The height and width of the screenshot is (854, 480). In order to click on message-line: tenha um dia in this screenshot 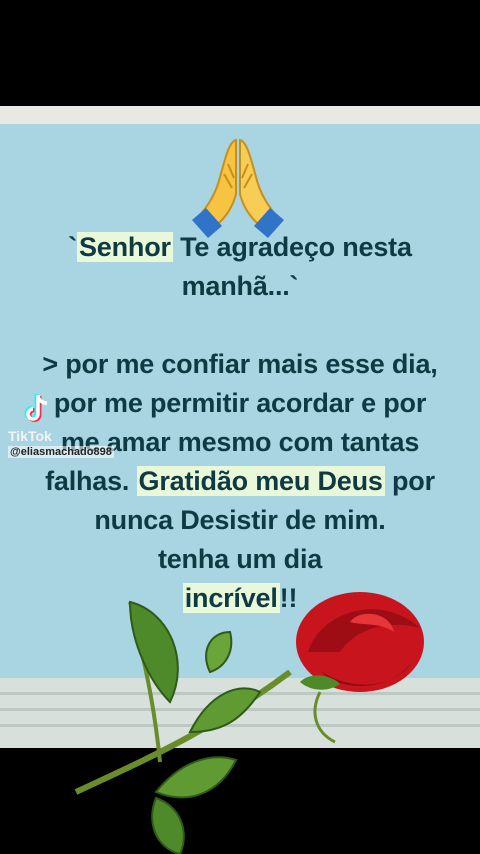, I will do `click(240, 559)`.